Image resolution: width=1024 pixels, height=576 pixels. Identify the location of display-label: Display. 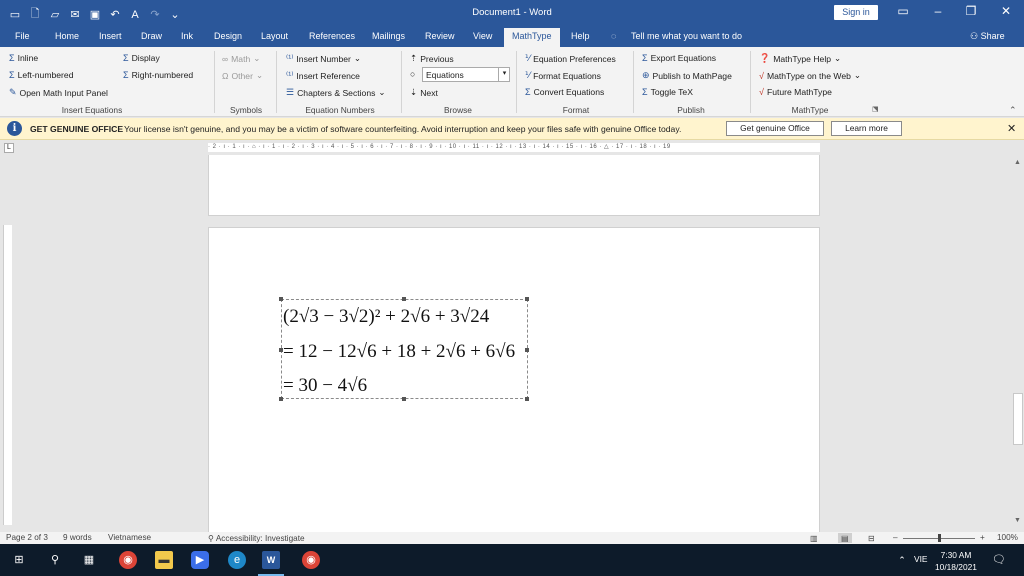
(145, 58).